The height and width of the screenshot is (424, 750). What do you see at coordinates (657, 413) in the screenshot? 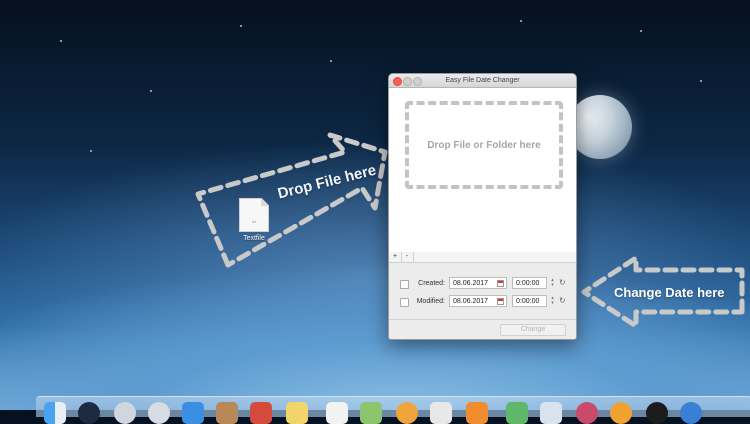
I see `clock-icon` at bounding box center [657, 413].